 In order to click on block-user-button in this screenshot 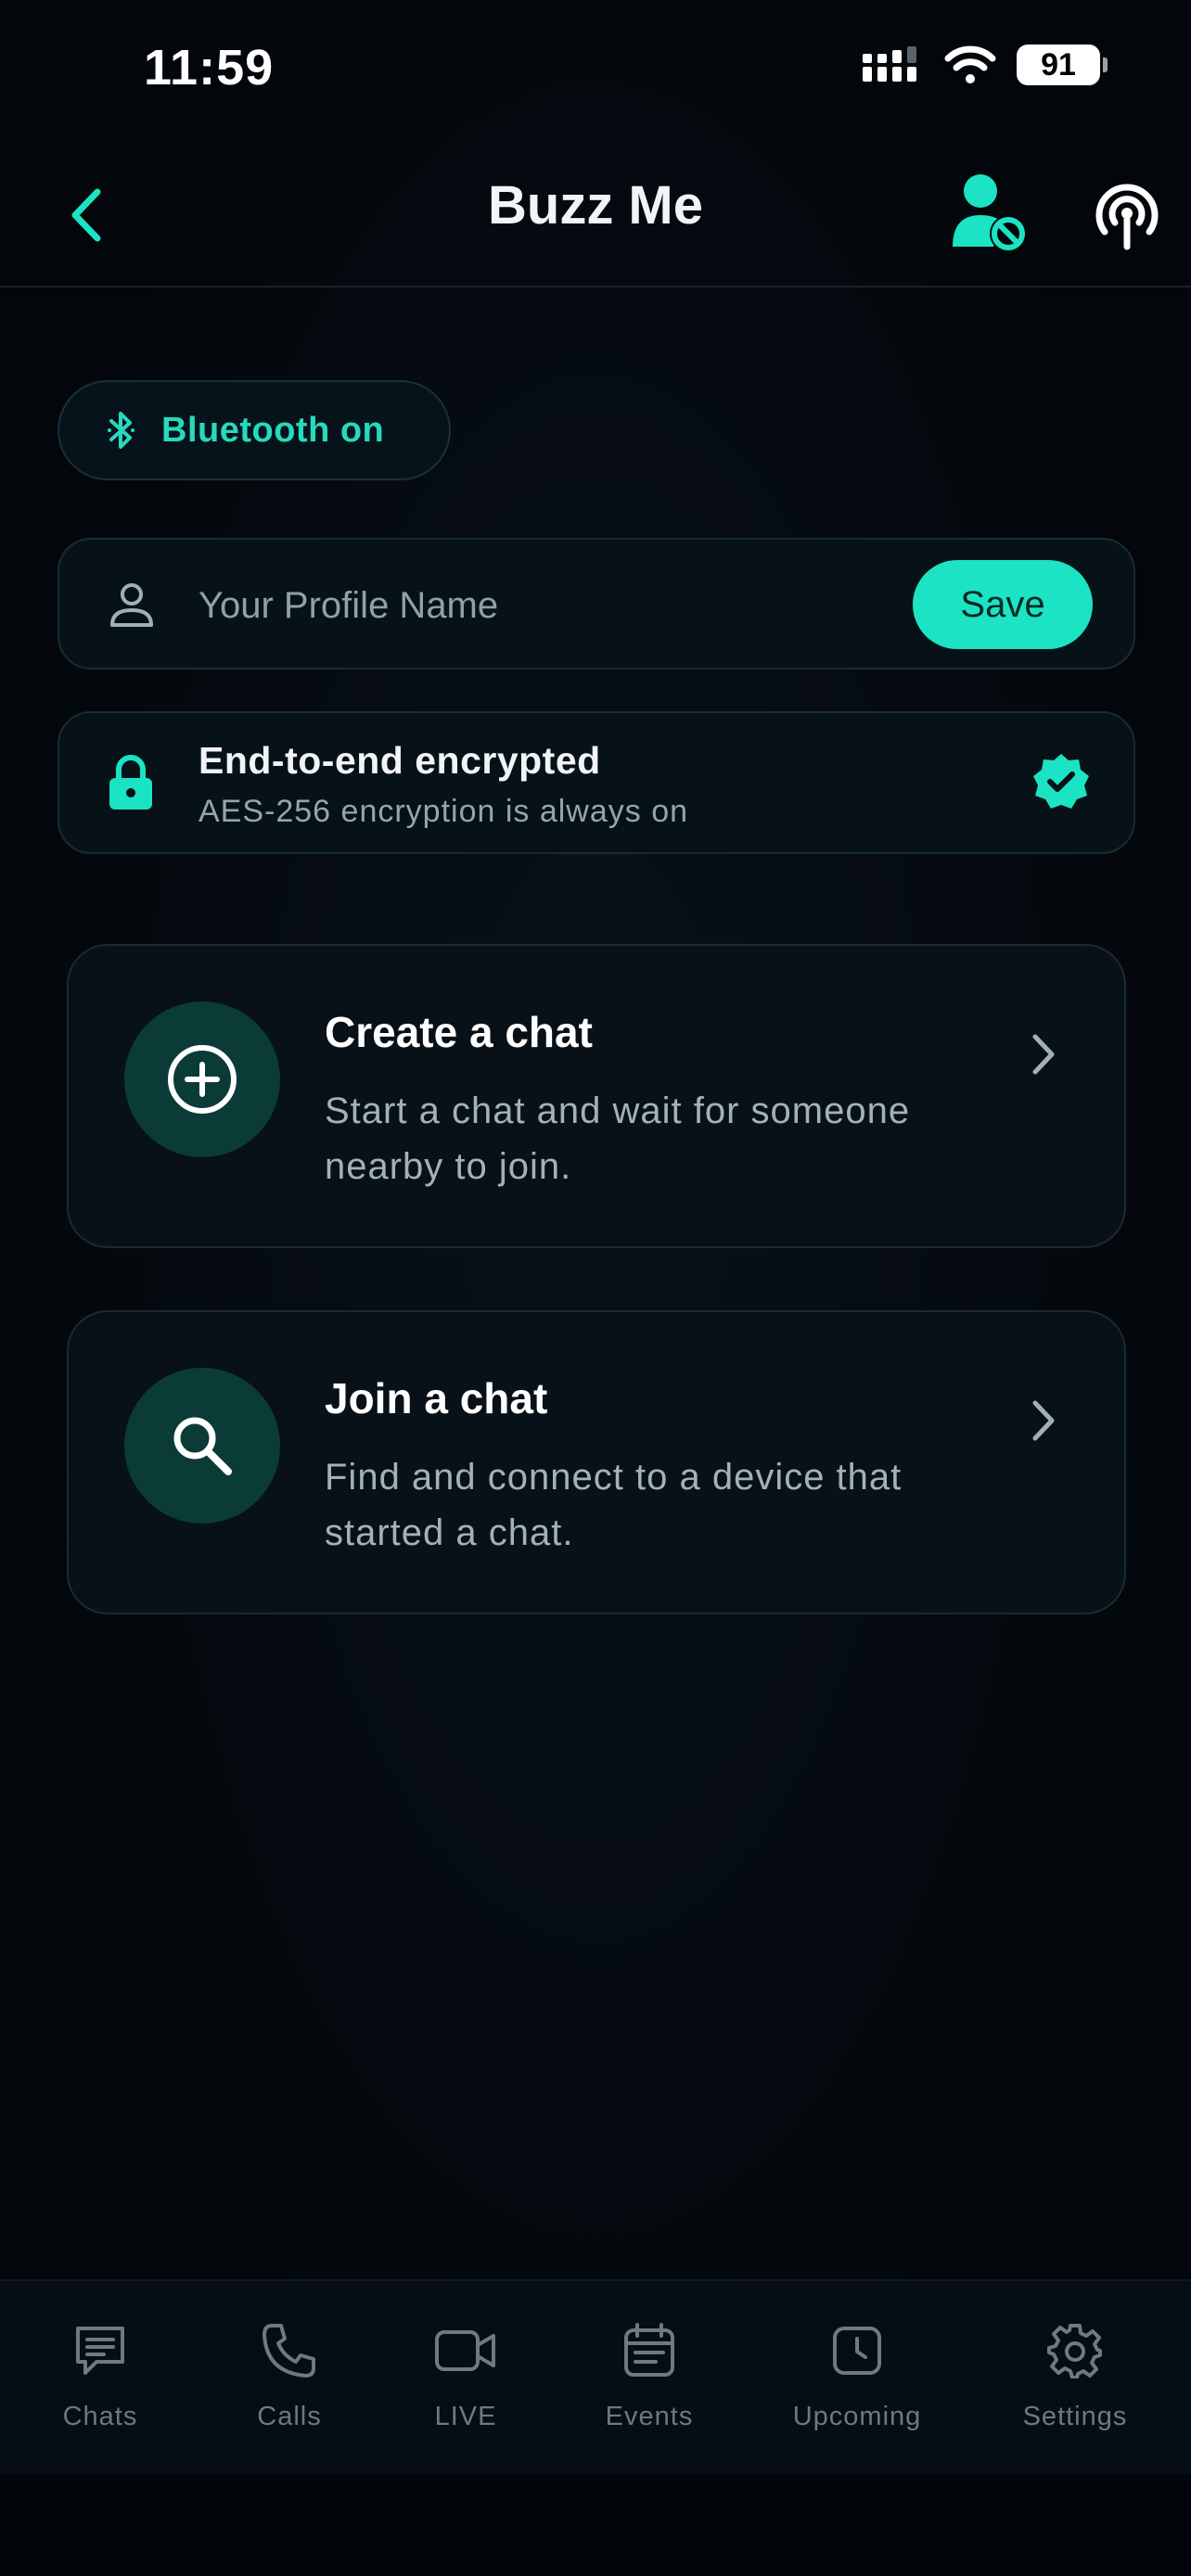, I will do `click(992, 213)`.